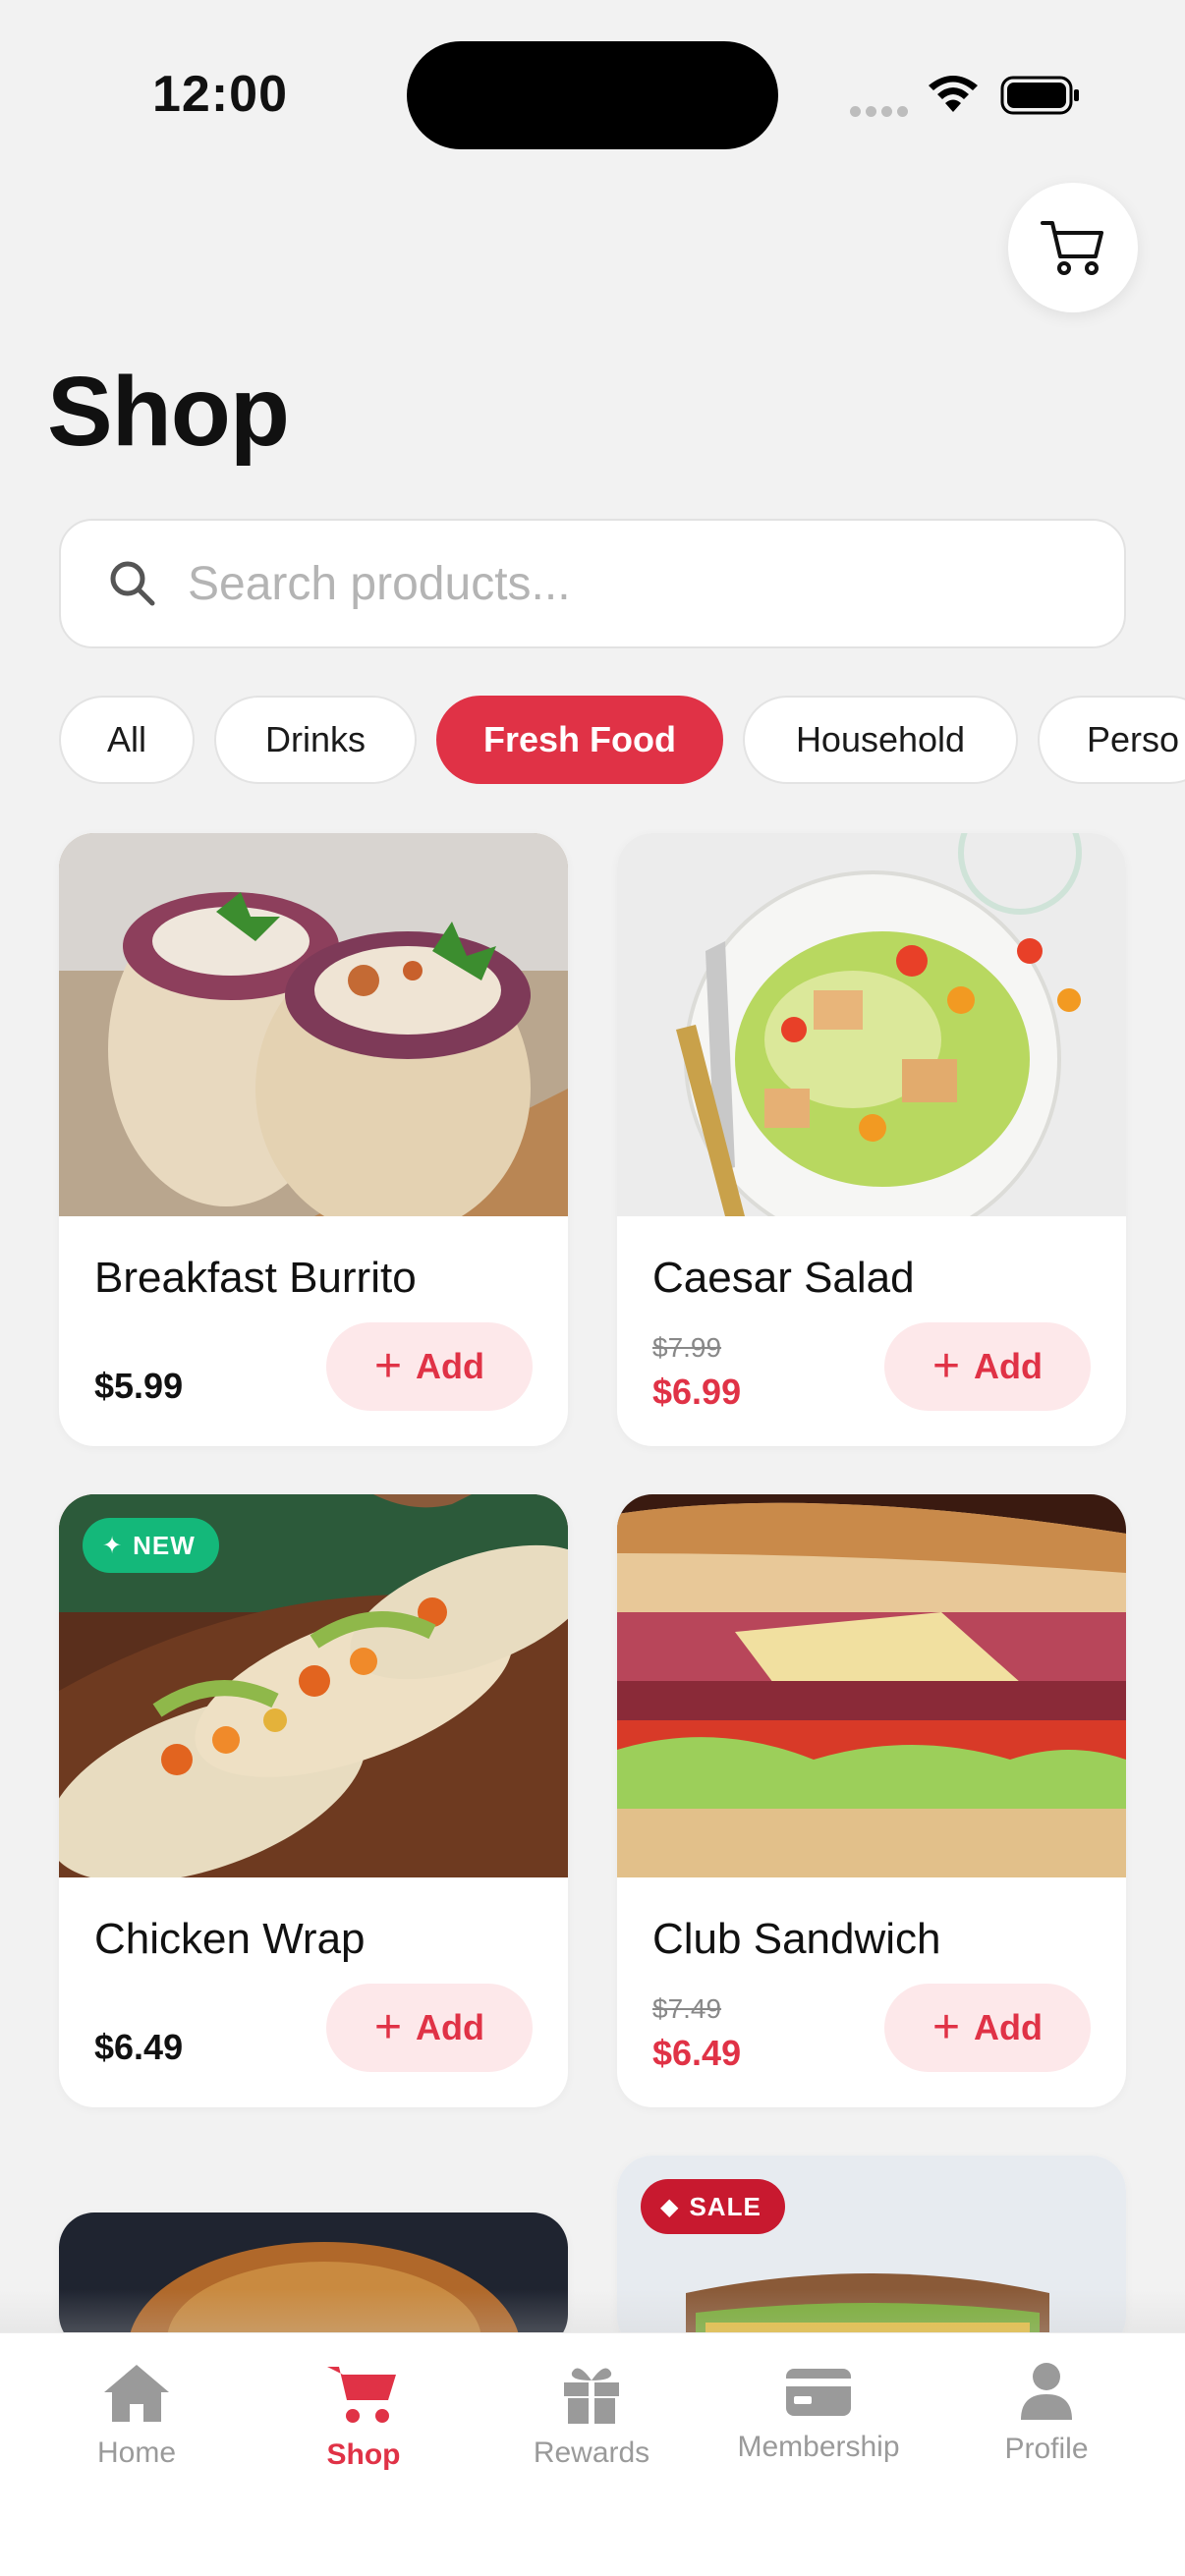 The image size is (1185, 2576). I want to click on home-icon, so click(136, 2393).